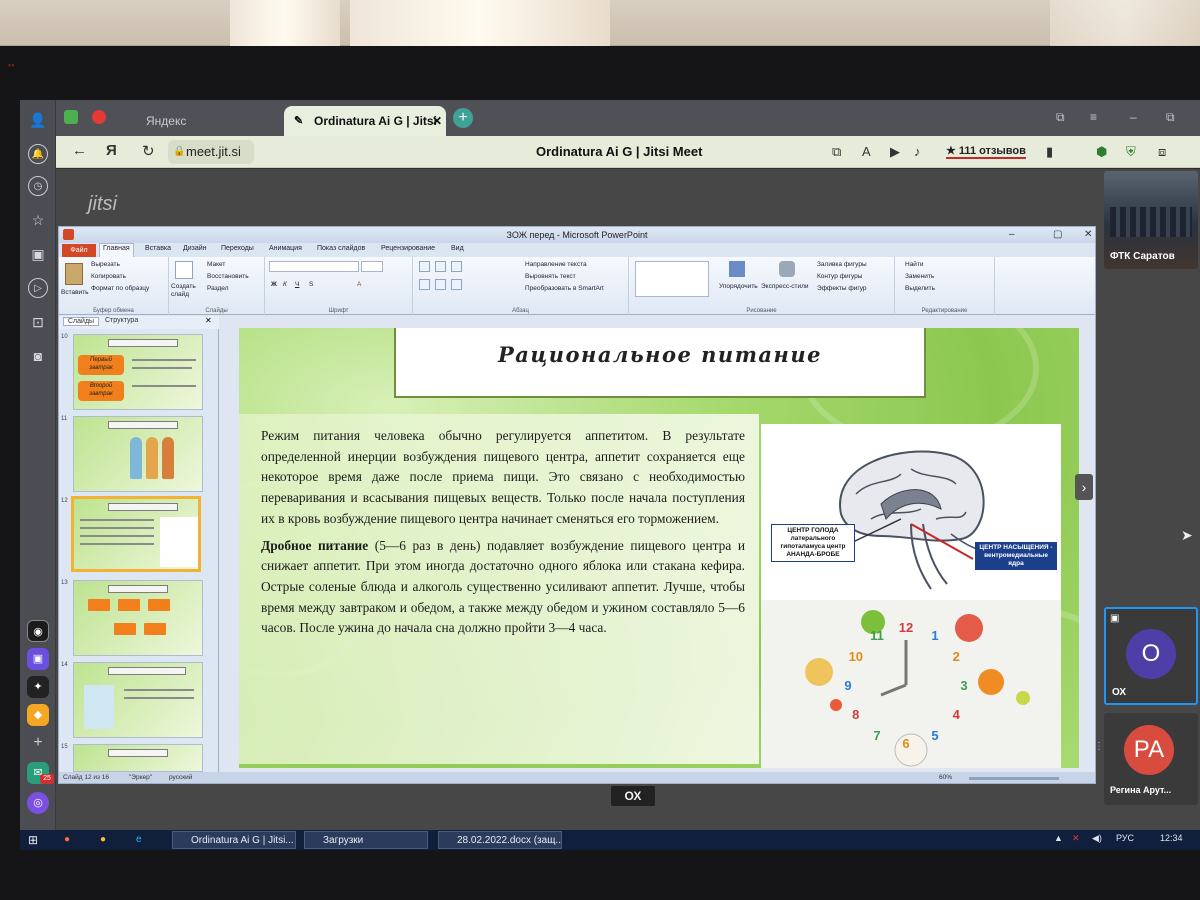 Image resolution: width=1200 pixels, height=900 pixels. What do you see at coordinates (136, 534) in the screenshot?
I see `slide-thumbnail-12-selected` at bounding box center [136, 534].